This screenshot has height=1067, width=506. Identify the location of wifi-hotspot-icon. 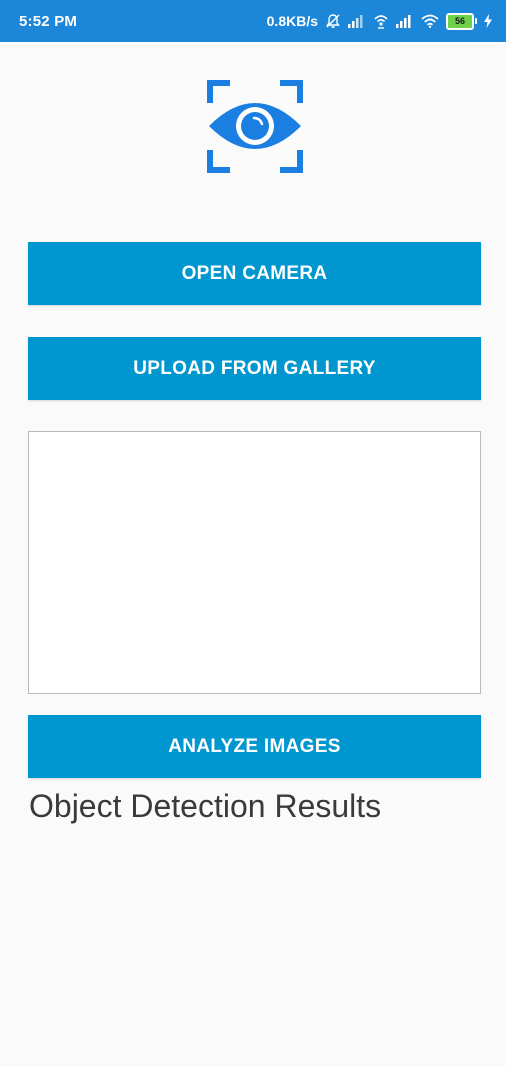
(381, 21).